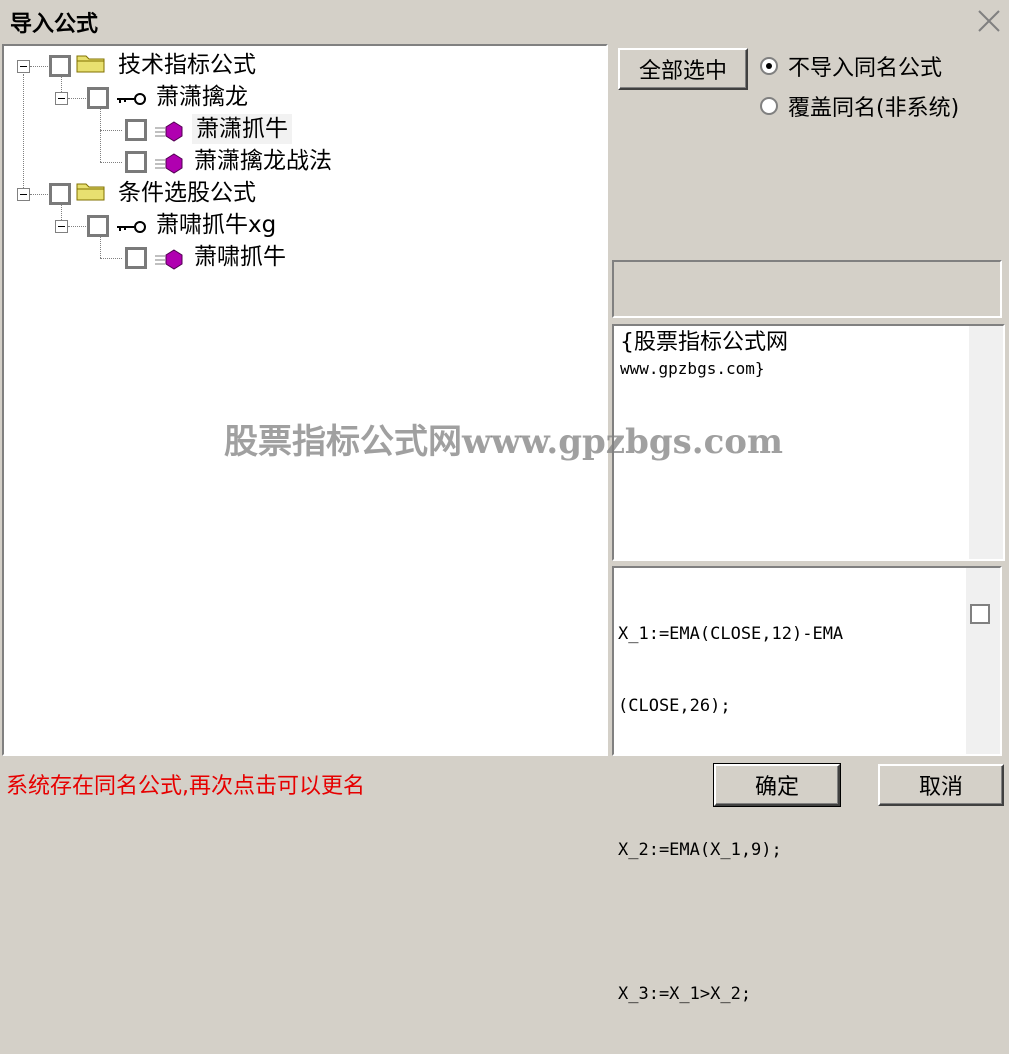 This screenshot has height=1054, width=1009. I want to click on ok-button: 确定, so click(777, 785).